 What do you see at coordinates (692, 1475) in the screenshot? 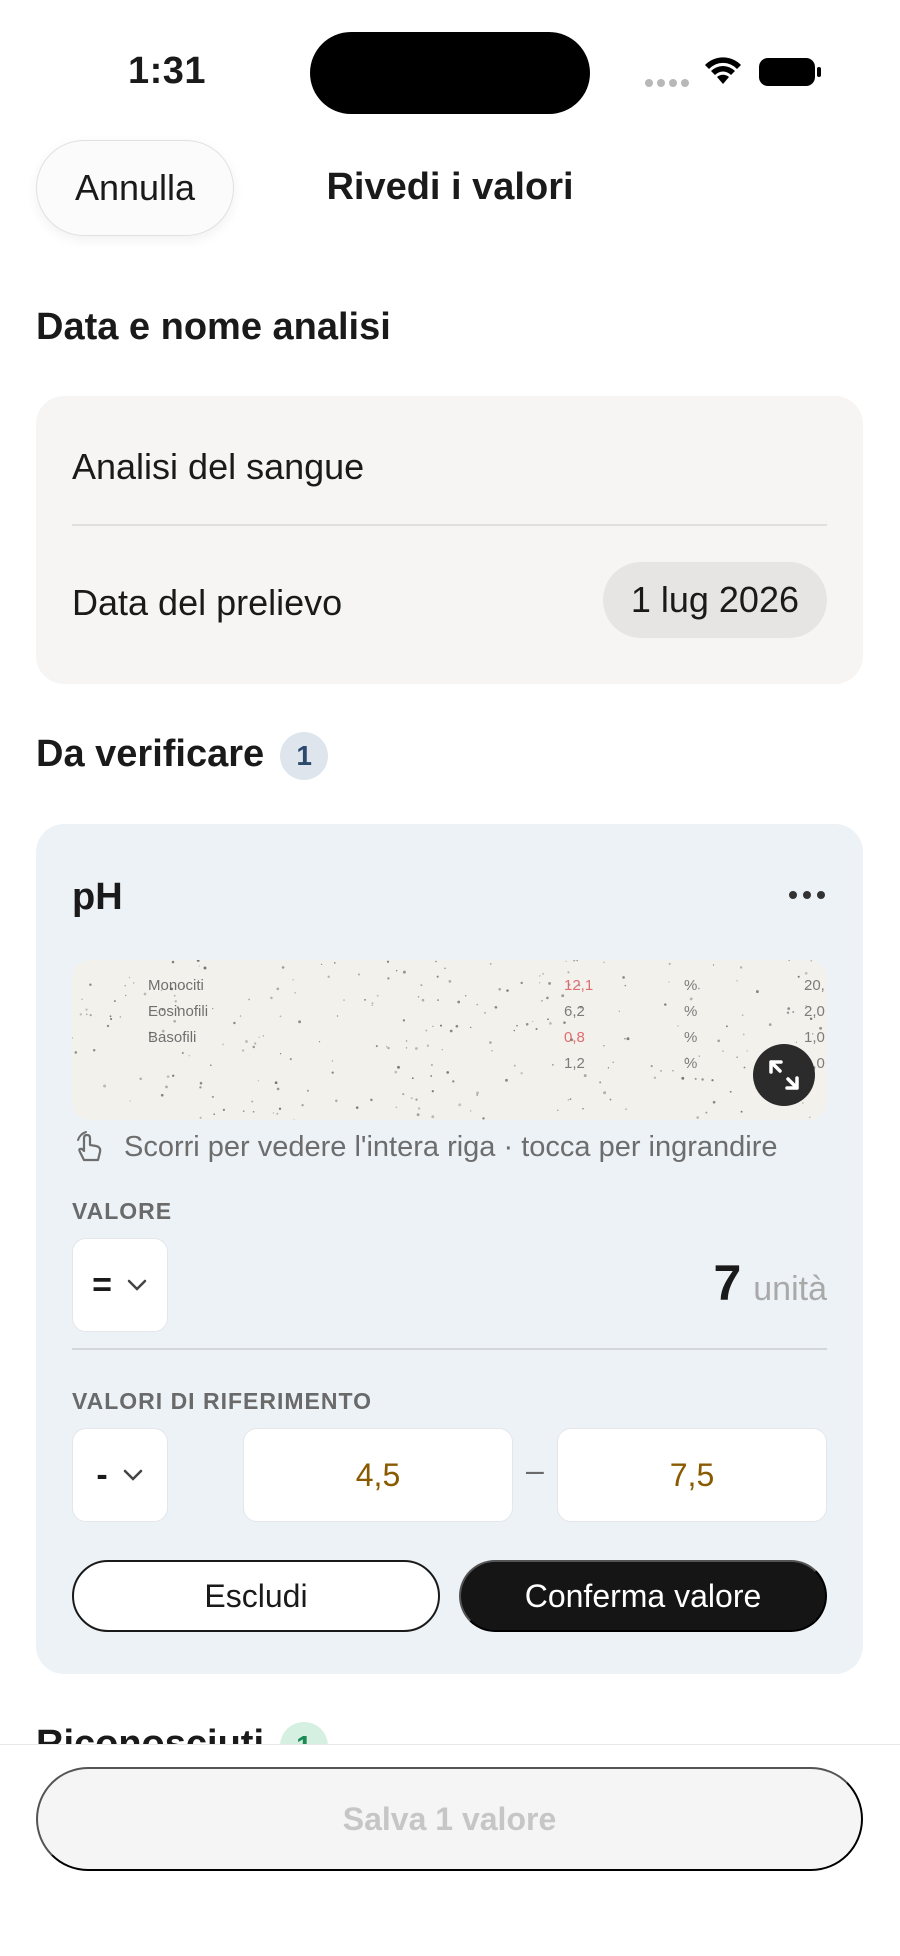
I see `reference-max-input: 7,5` at bounding box center [692, 1475].